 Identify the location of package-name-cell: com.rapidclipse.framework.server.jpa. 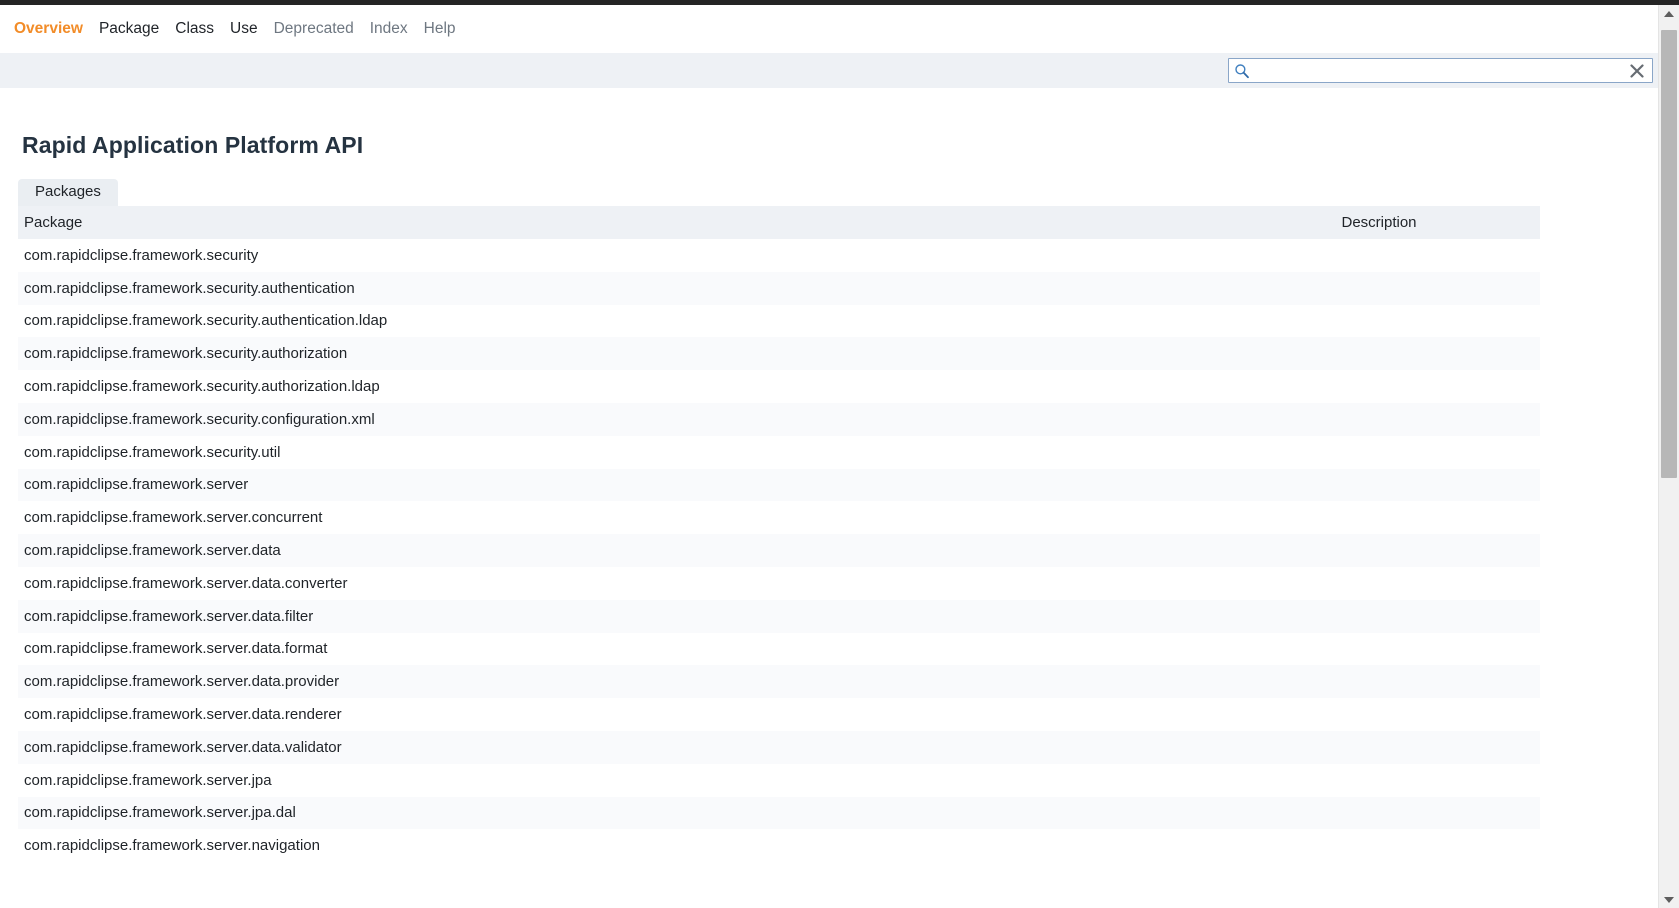
(618, 780).